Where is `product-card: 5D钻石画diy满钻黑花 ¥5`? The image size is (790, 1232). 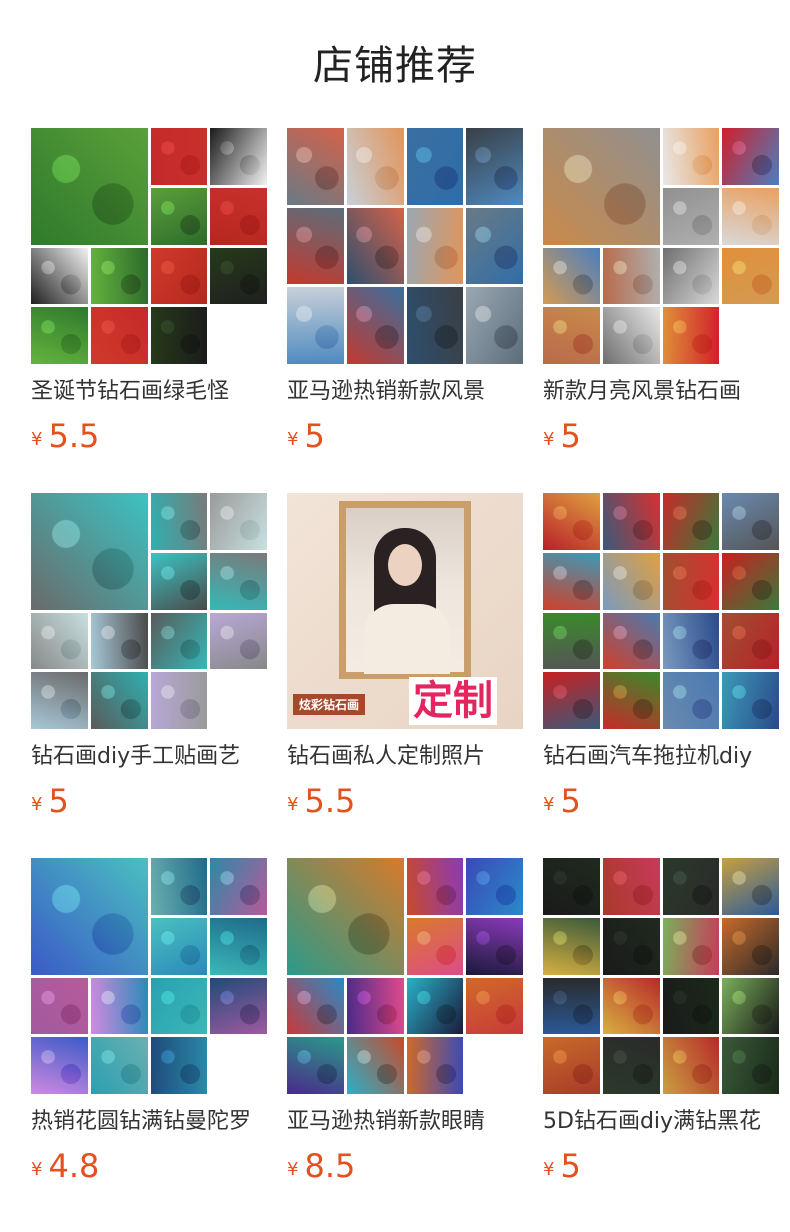
product-card: 5D钻石画diy满钻黑花 ¥5 is located at coordinates (661, 1021).